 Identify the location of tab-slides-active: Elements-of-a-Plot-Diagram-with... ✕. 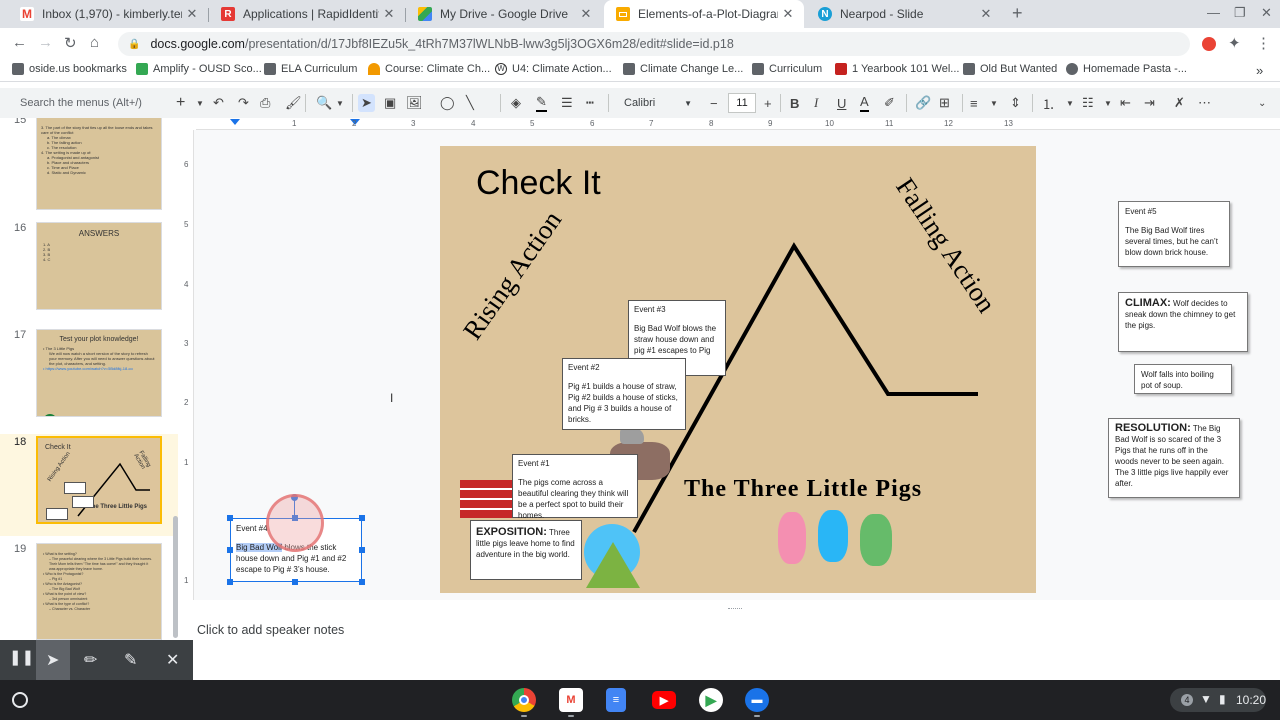
(704, 14).